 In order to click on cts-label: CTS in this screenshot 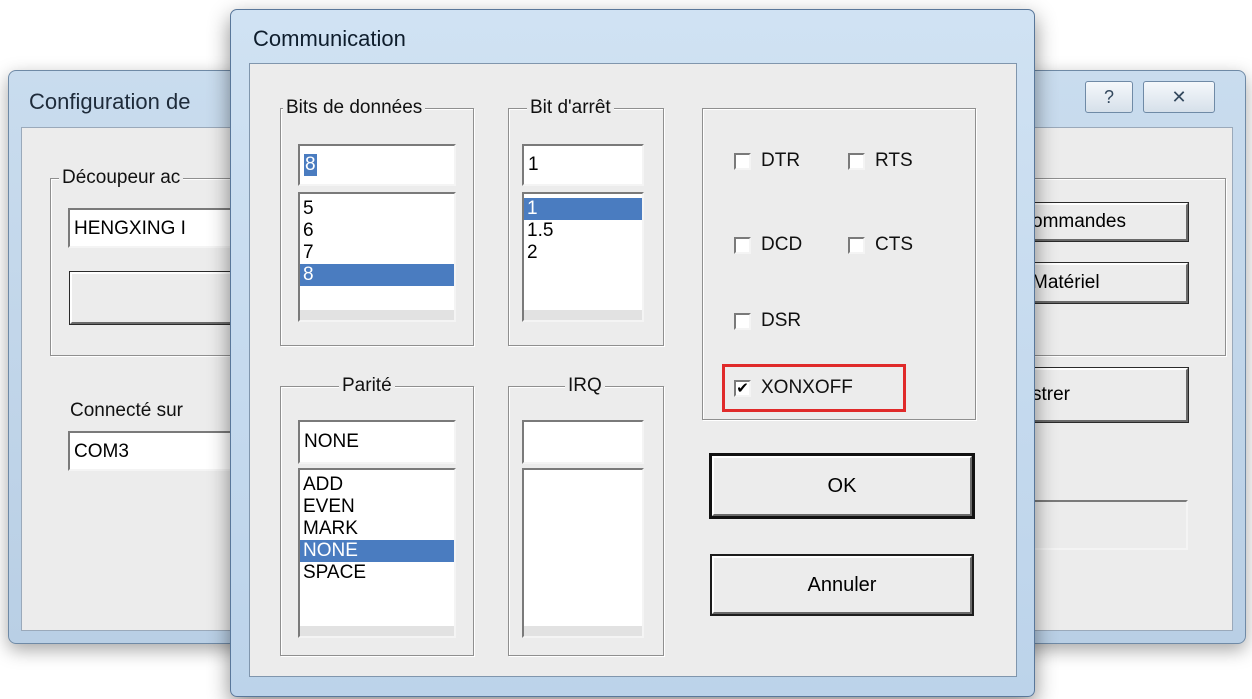, I will do `click(894, 244)`.